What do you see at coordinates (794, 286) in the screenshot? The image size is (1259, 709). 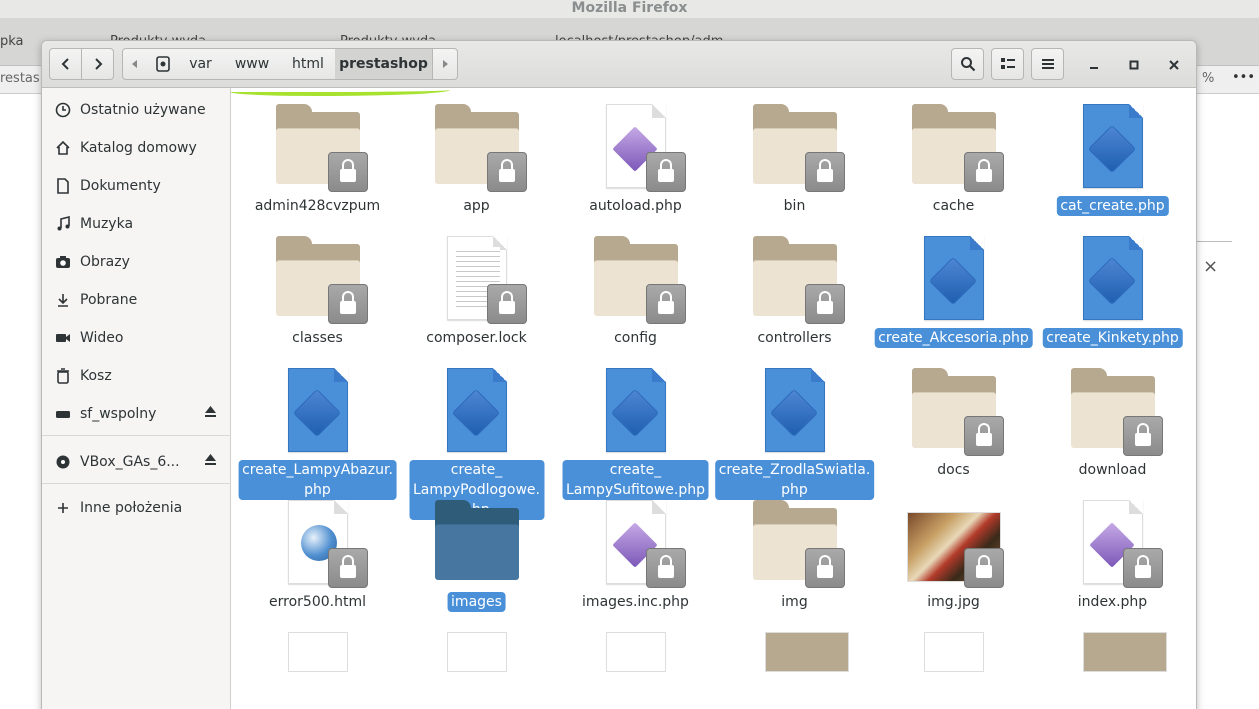 I see `file-item: controllers` at bounding box center [794, 286].